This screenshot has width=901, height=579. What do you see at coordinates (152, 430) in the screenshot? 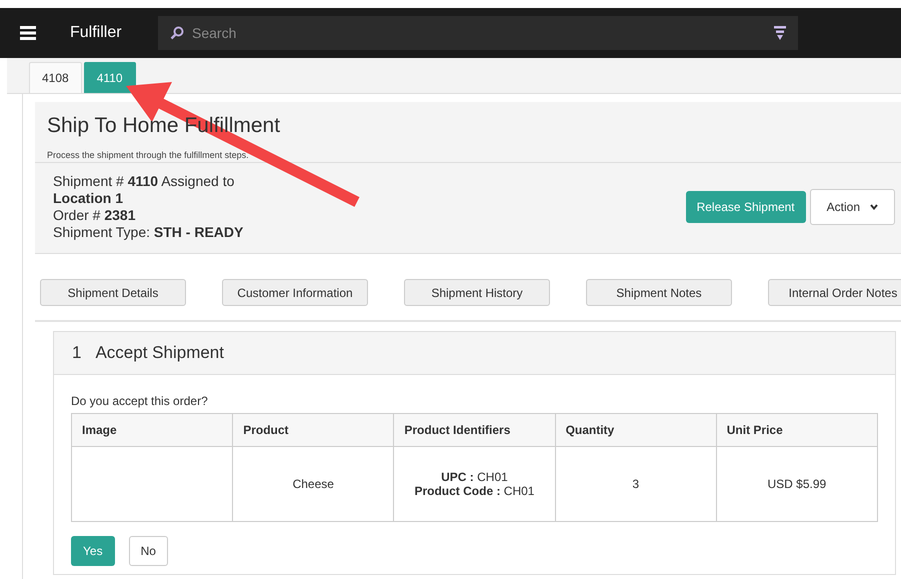
I see `column-header: Image` at bounding box center [152, 430].